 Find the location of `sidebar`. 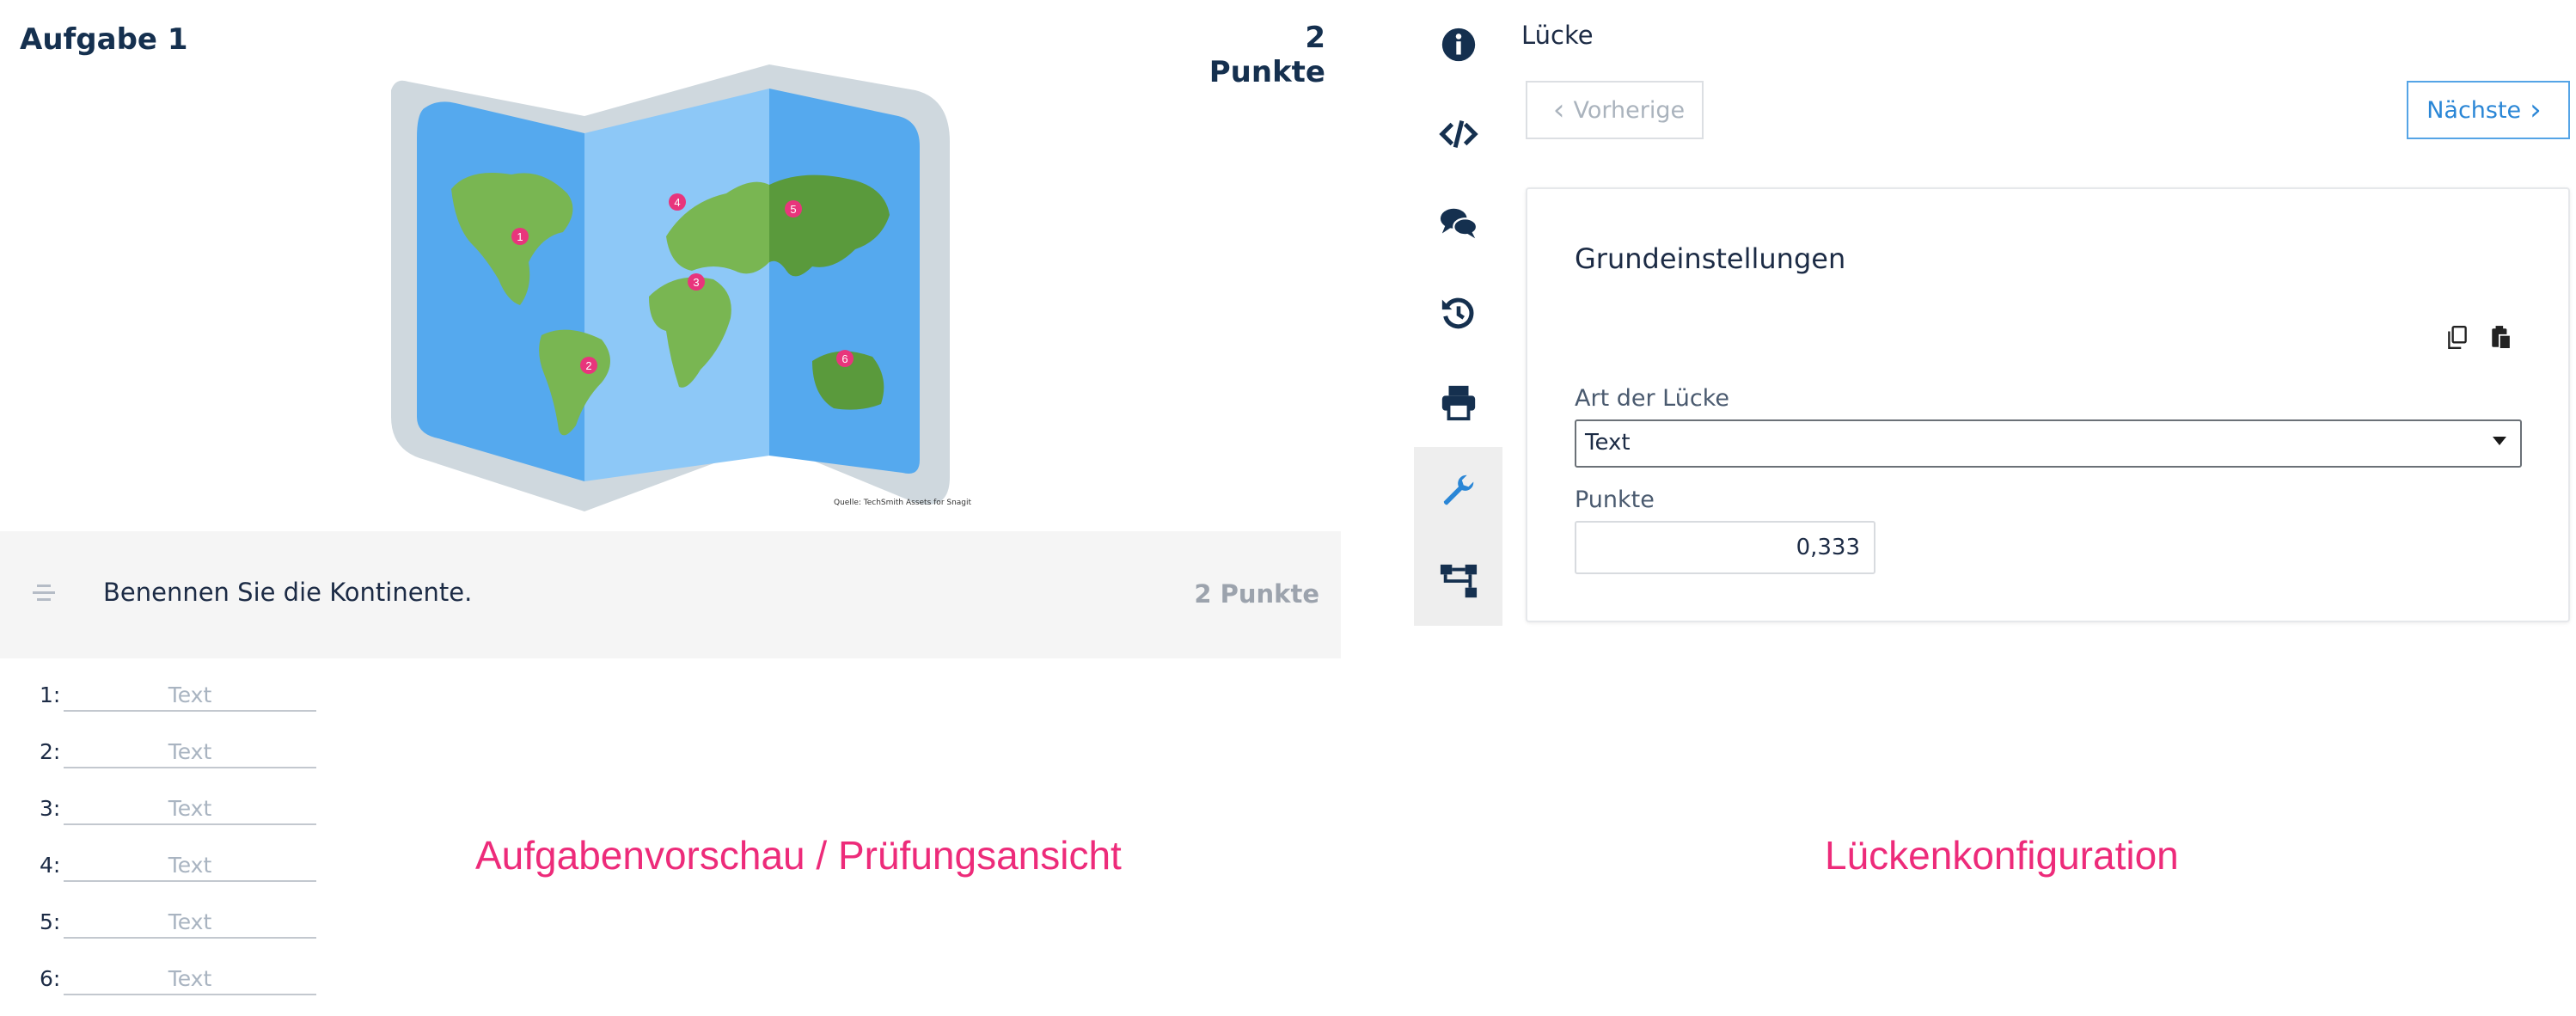

sidebar is located at coordinates (1458, 319).